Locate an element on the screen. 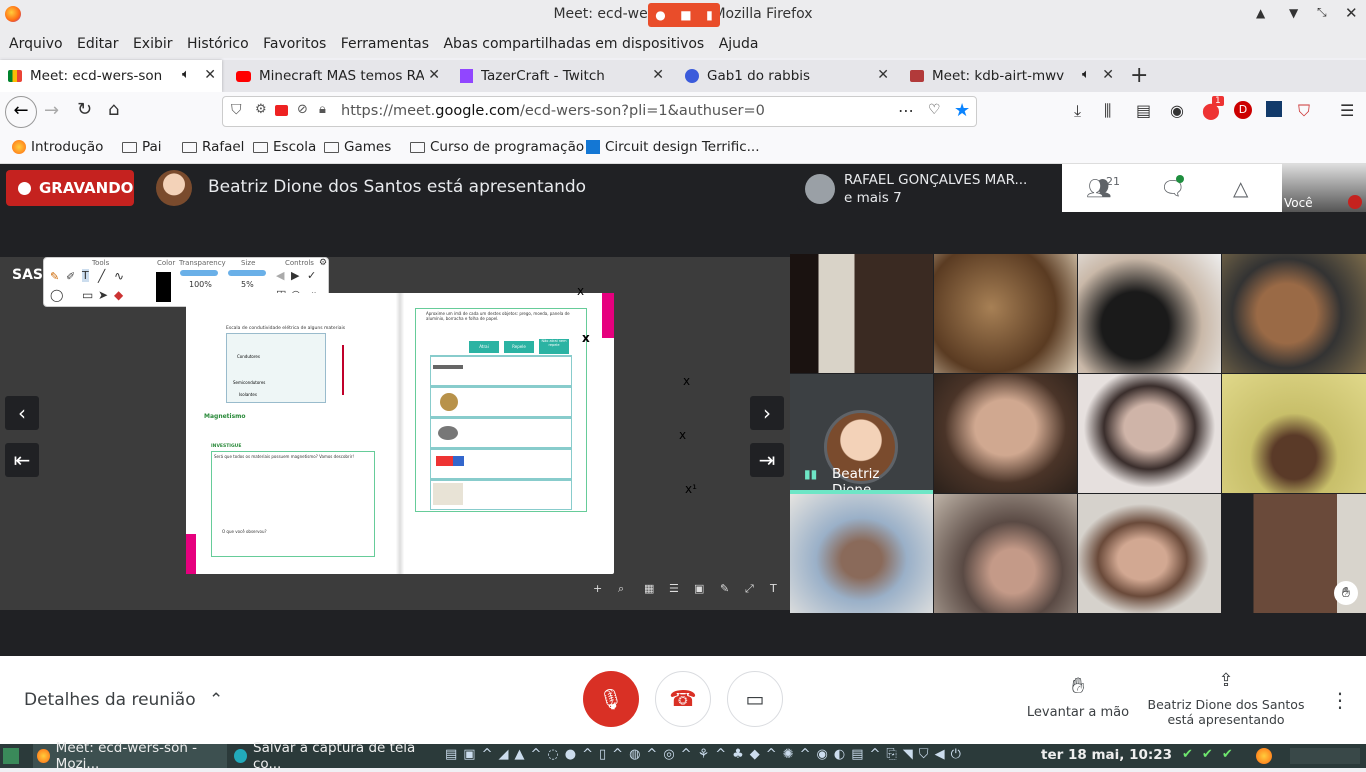 The height and width of the screenshot is (772, 1366). last-slide-button: ⇥ is located at coordinates (767, 460).